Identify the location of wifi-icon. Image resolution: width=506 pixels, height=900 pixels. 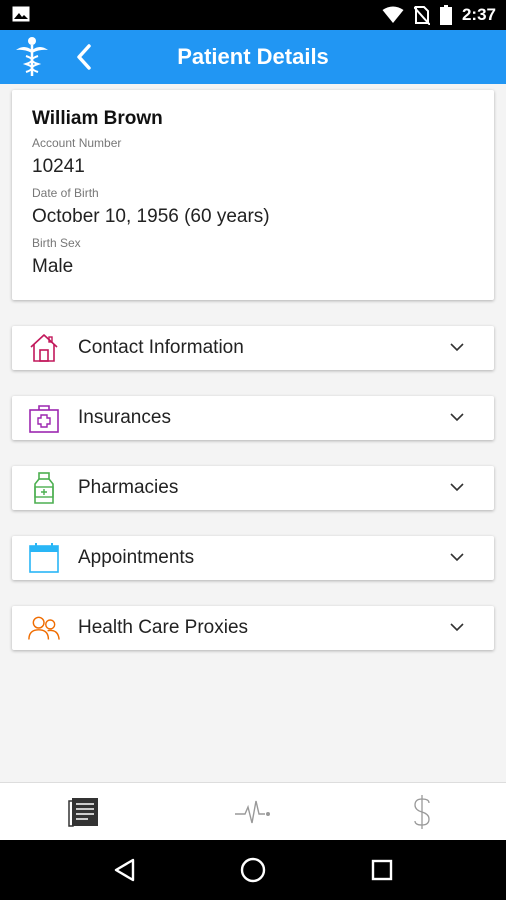
(393, 14).